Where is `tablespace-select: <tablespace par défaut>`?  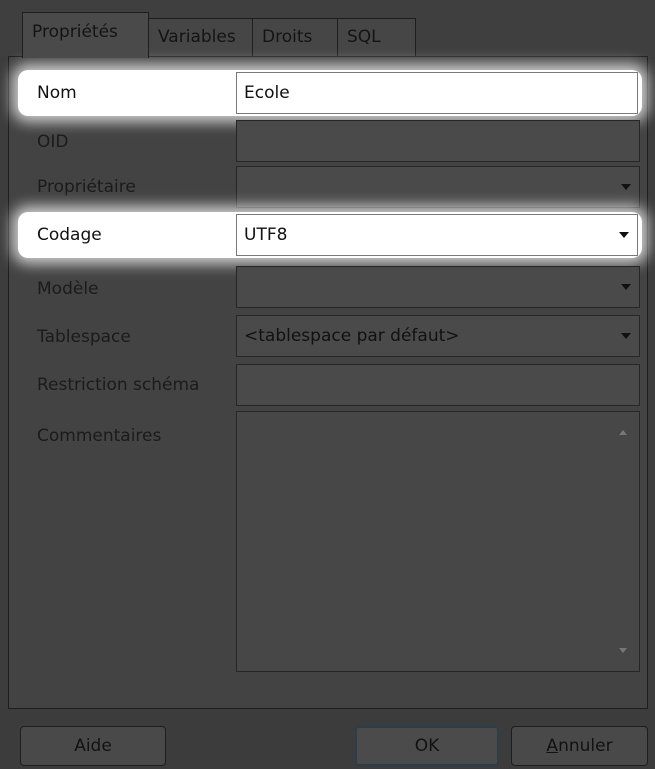 tablespace-select: <tablespace par défaut> is located at coordinates (438, 336).